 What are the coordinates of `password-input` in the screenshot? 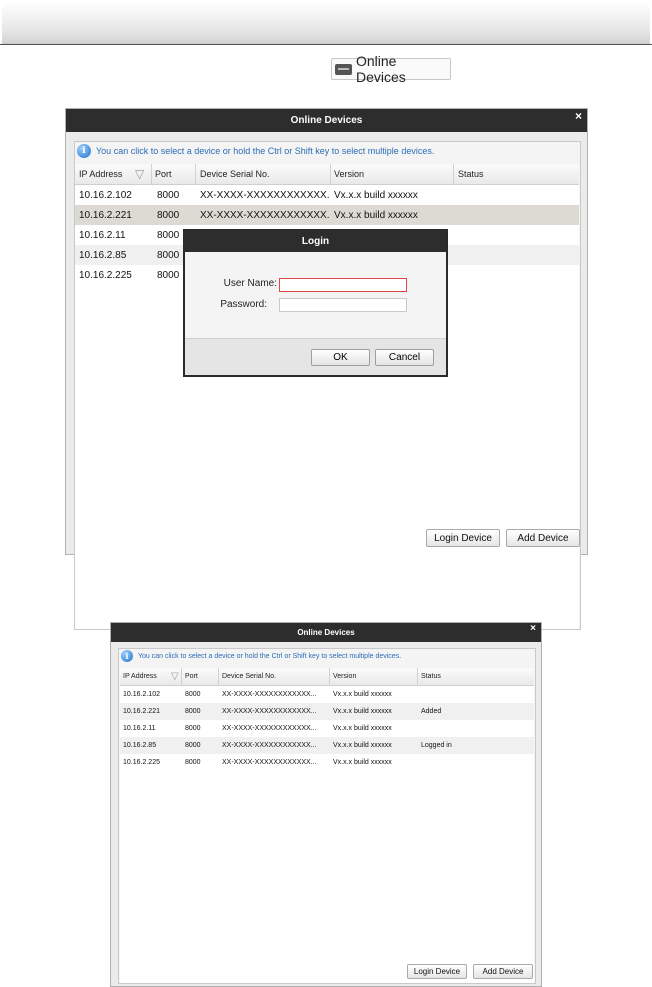 It's located at (343, 305).